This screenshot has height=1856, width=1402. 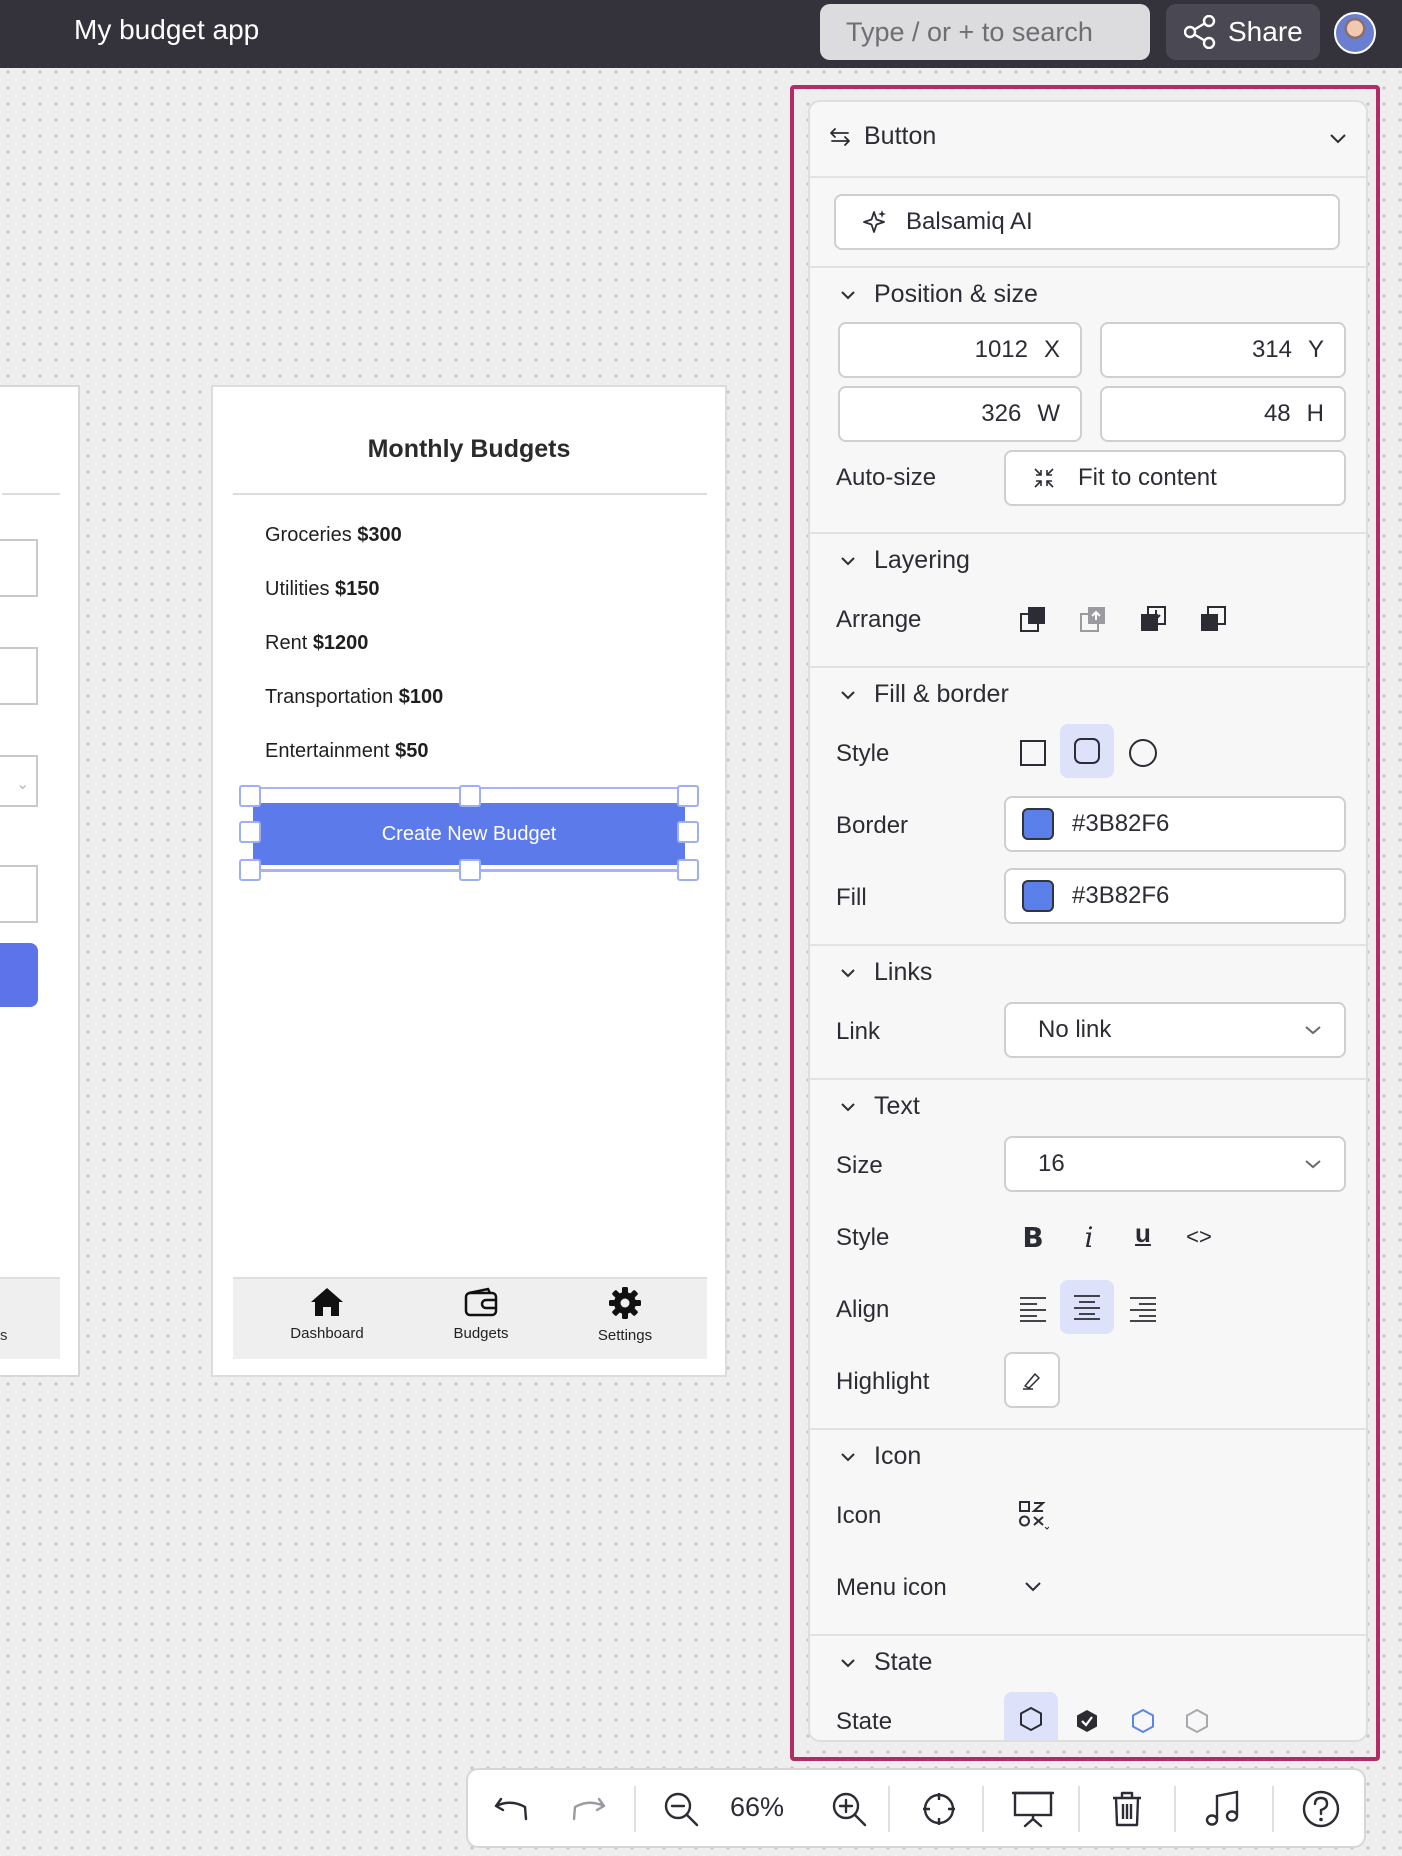 I want to click on undo-button, so click(x=511, y=1809).